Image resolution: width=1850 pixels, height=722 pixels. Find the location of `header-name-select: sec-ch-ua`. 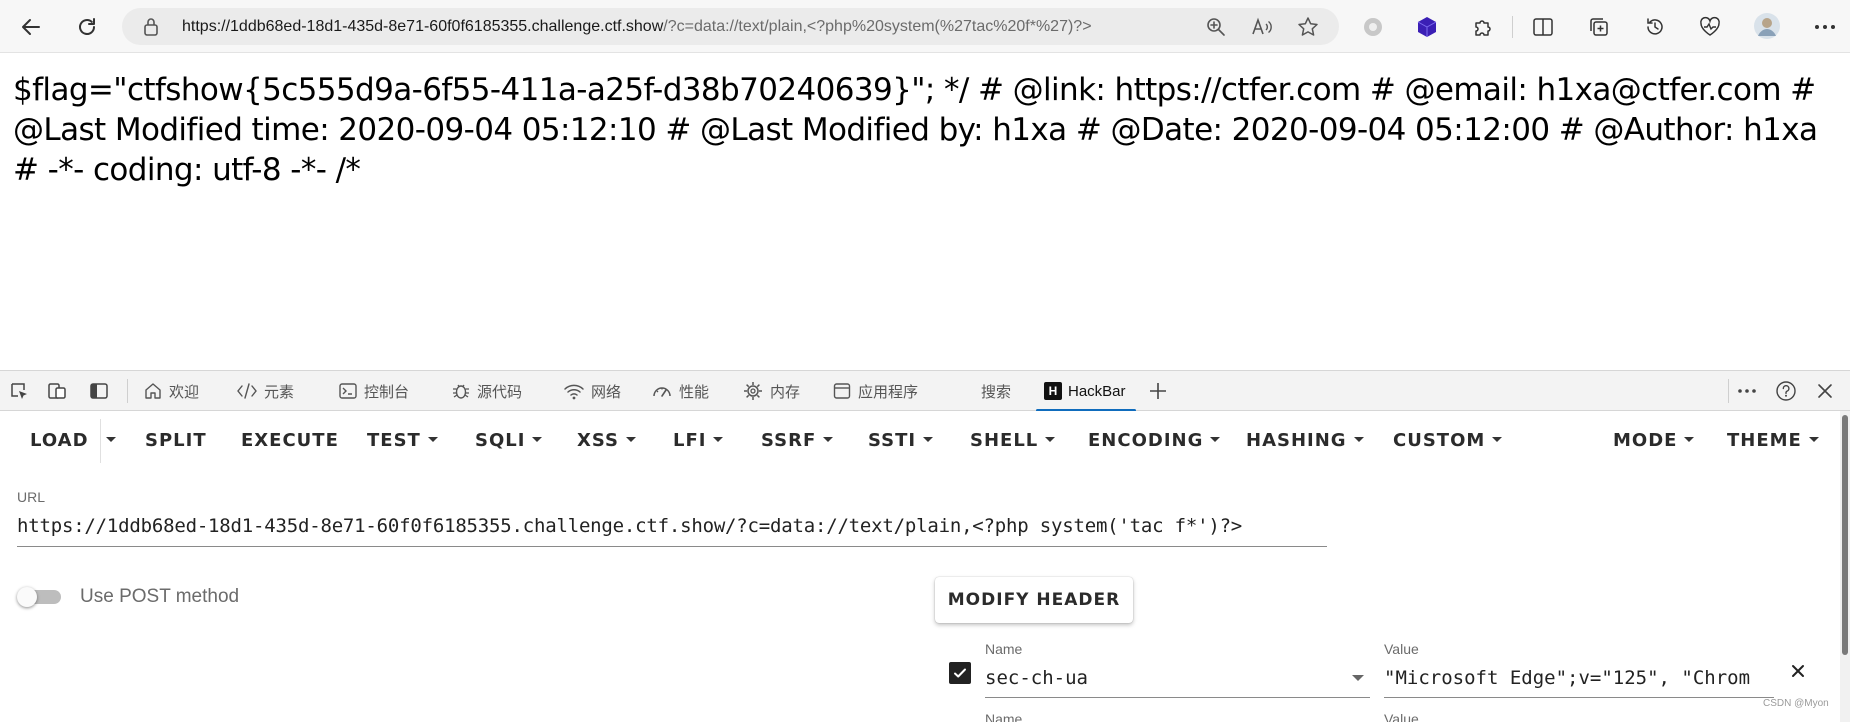

header-name-select: sec-ch-ua is located at coordinates (1160, 678).